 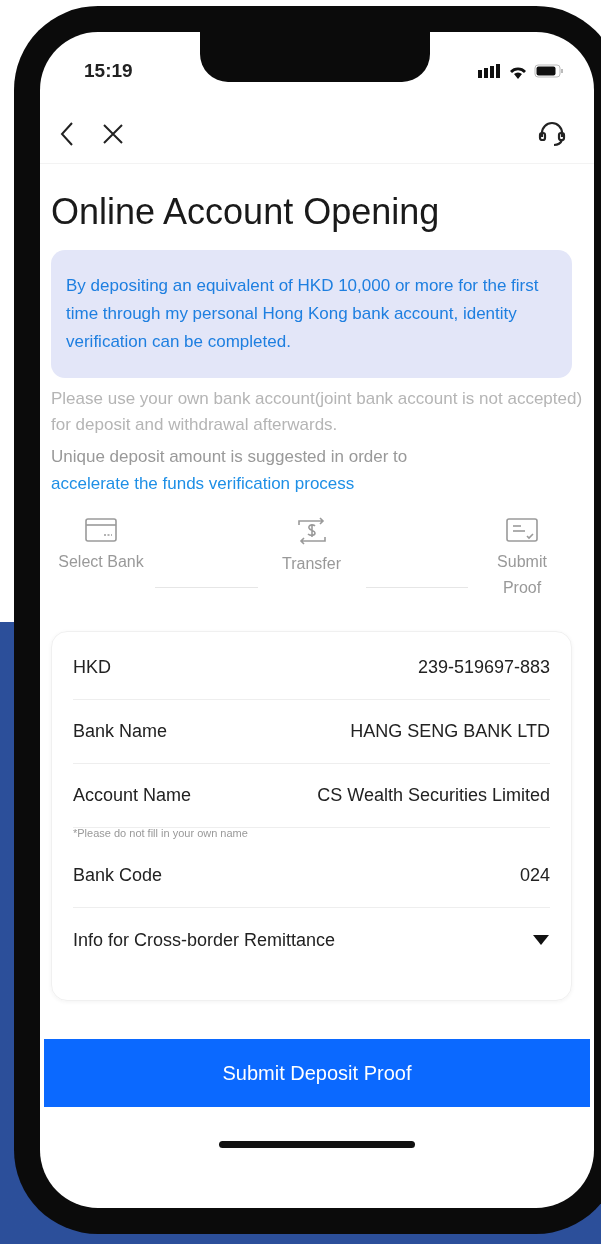 I want to click on page-title: Online Account Opening, so click(x=246, y=212).